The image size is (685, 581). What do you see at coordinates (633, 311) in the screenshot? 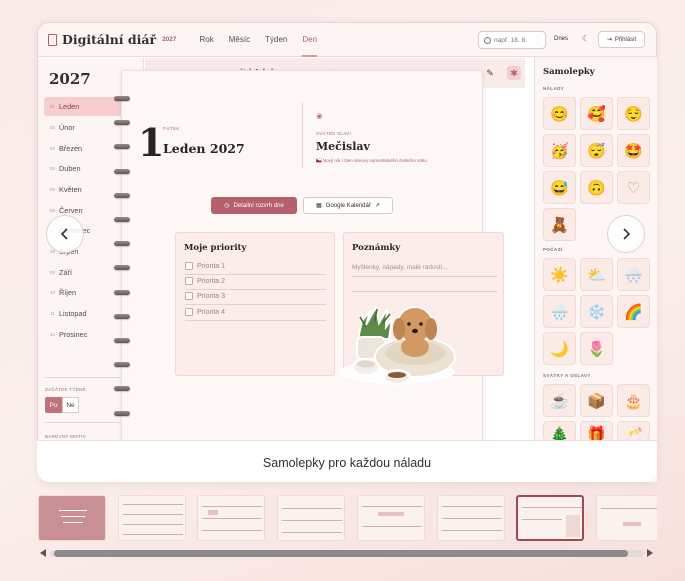
I see `sticker-item: 🌈` at bounding box center [633, 311].